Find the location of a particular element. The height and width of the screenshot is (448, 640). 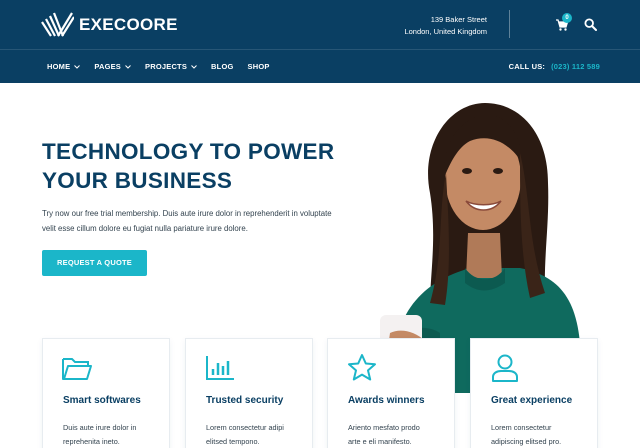

feature-text-line-1: Ariento mesfato prodo is located at coordinates (384, 427).